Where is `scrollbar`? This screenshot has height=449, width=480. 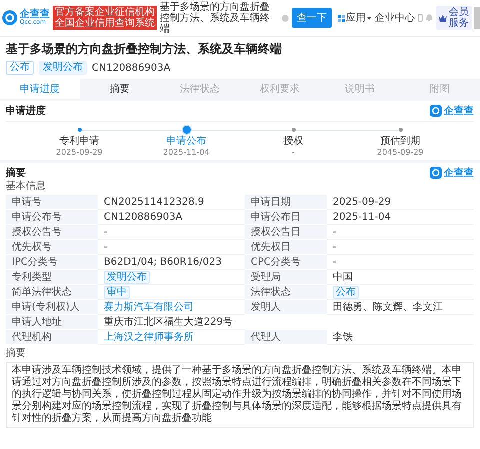 scrollbar is located at coordinates (477, 18).